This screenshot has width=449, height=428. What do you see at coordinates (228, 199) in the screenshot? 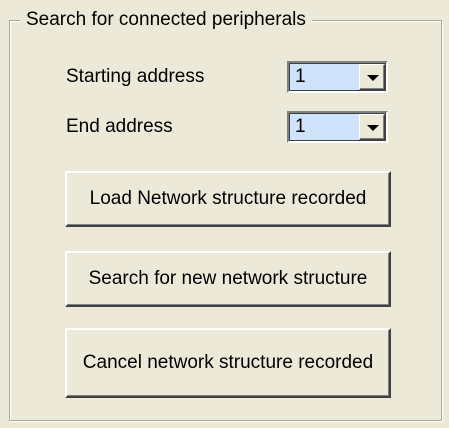
I see `load-network-structure-button: Load Network structure recorded` at bounding box center [228, 199].